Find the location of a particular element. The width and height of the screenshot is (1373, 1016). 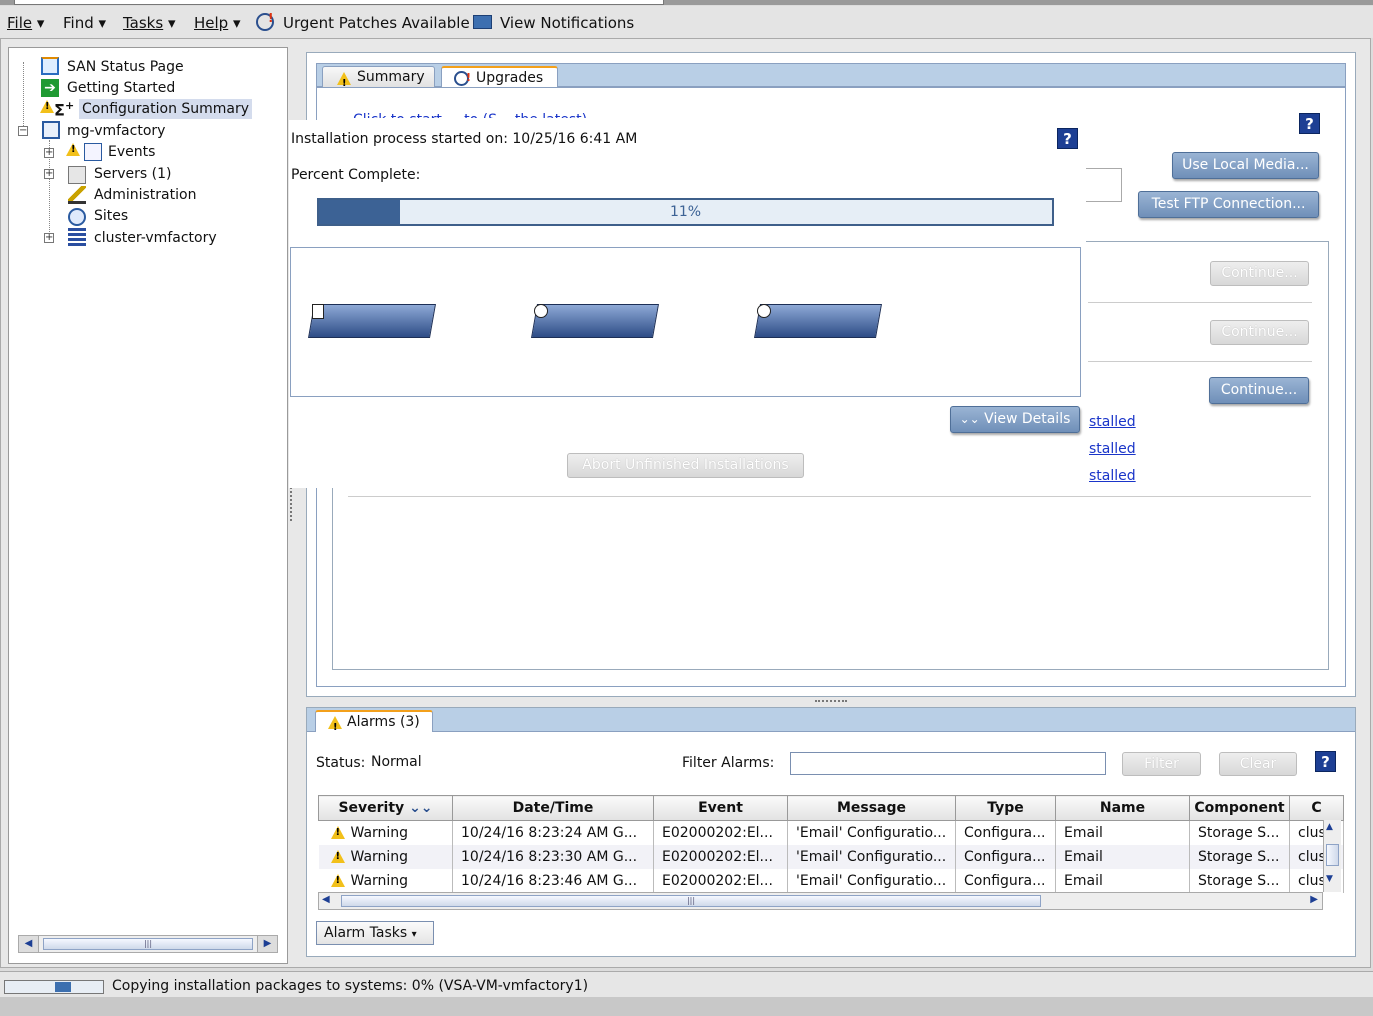

storage-server-icon is located at coordinates (818, 321).